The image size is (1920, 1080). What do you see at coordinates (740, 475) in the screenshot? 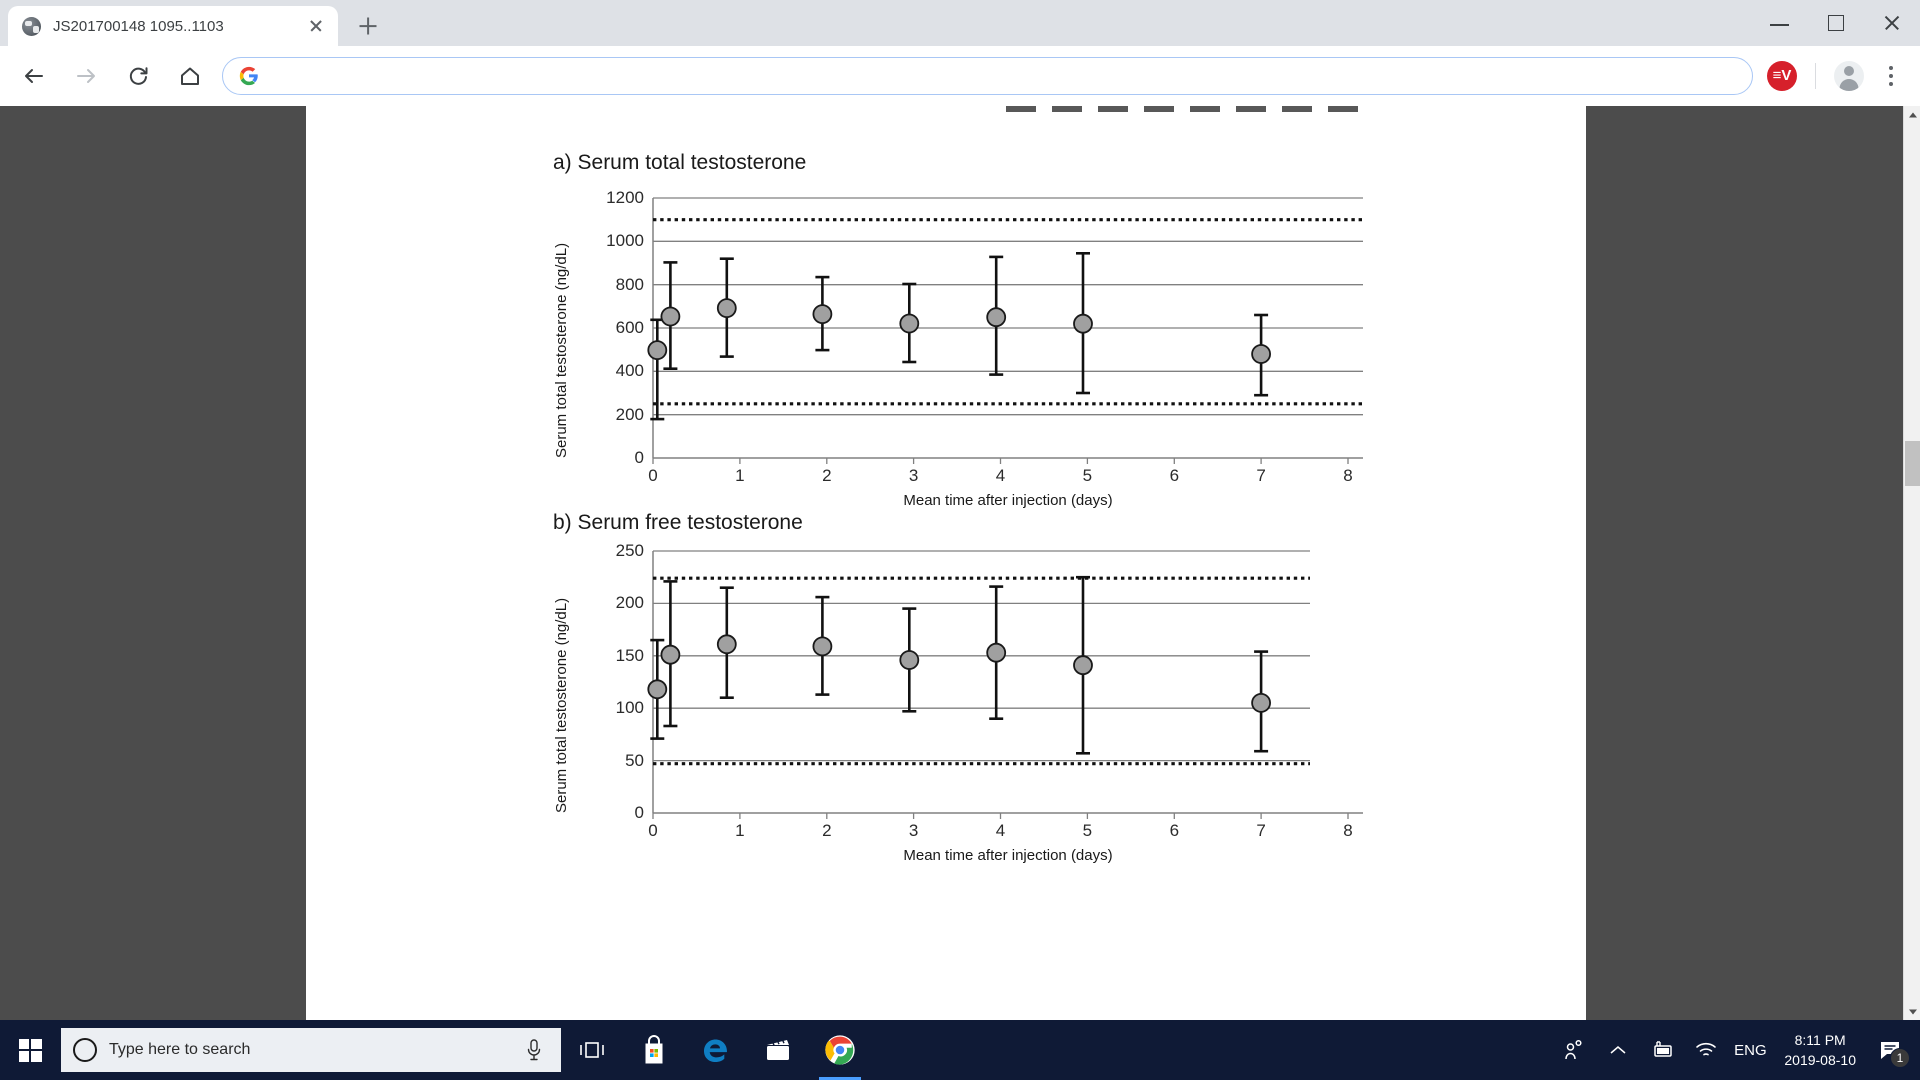
I see `chart-a-xtick: 1` at bounding box center [740, 475].